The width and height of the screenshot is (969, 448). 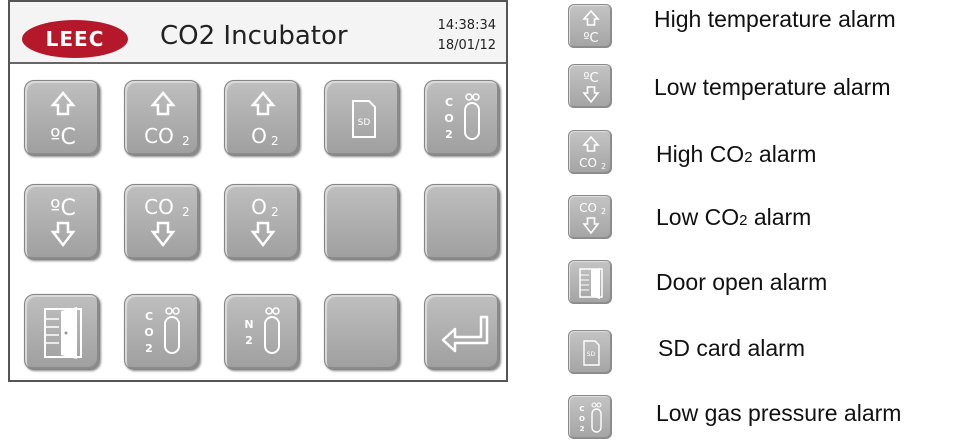 I want to click on sd-card-alarm-button: SD, so click(x=362, y=118).